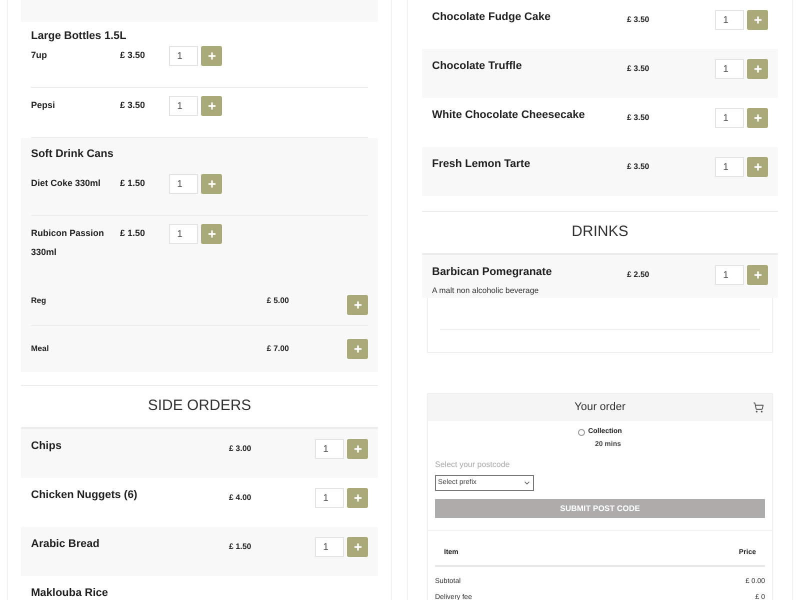 This screenshot has height=600, width=800. Describe the element at coordinates (278, 301) in the screenshot. I see `option-price: £ 5.00` at that location.